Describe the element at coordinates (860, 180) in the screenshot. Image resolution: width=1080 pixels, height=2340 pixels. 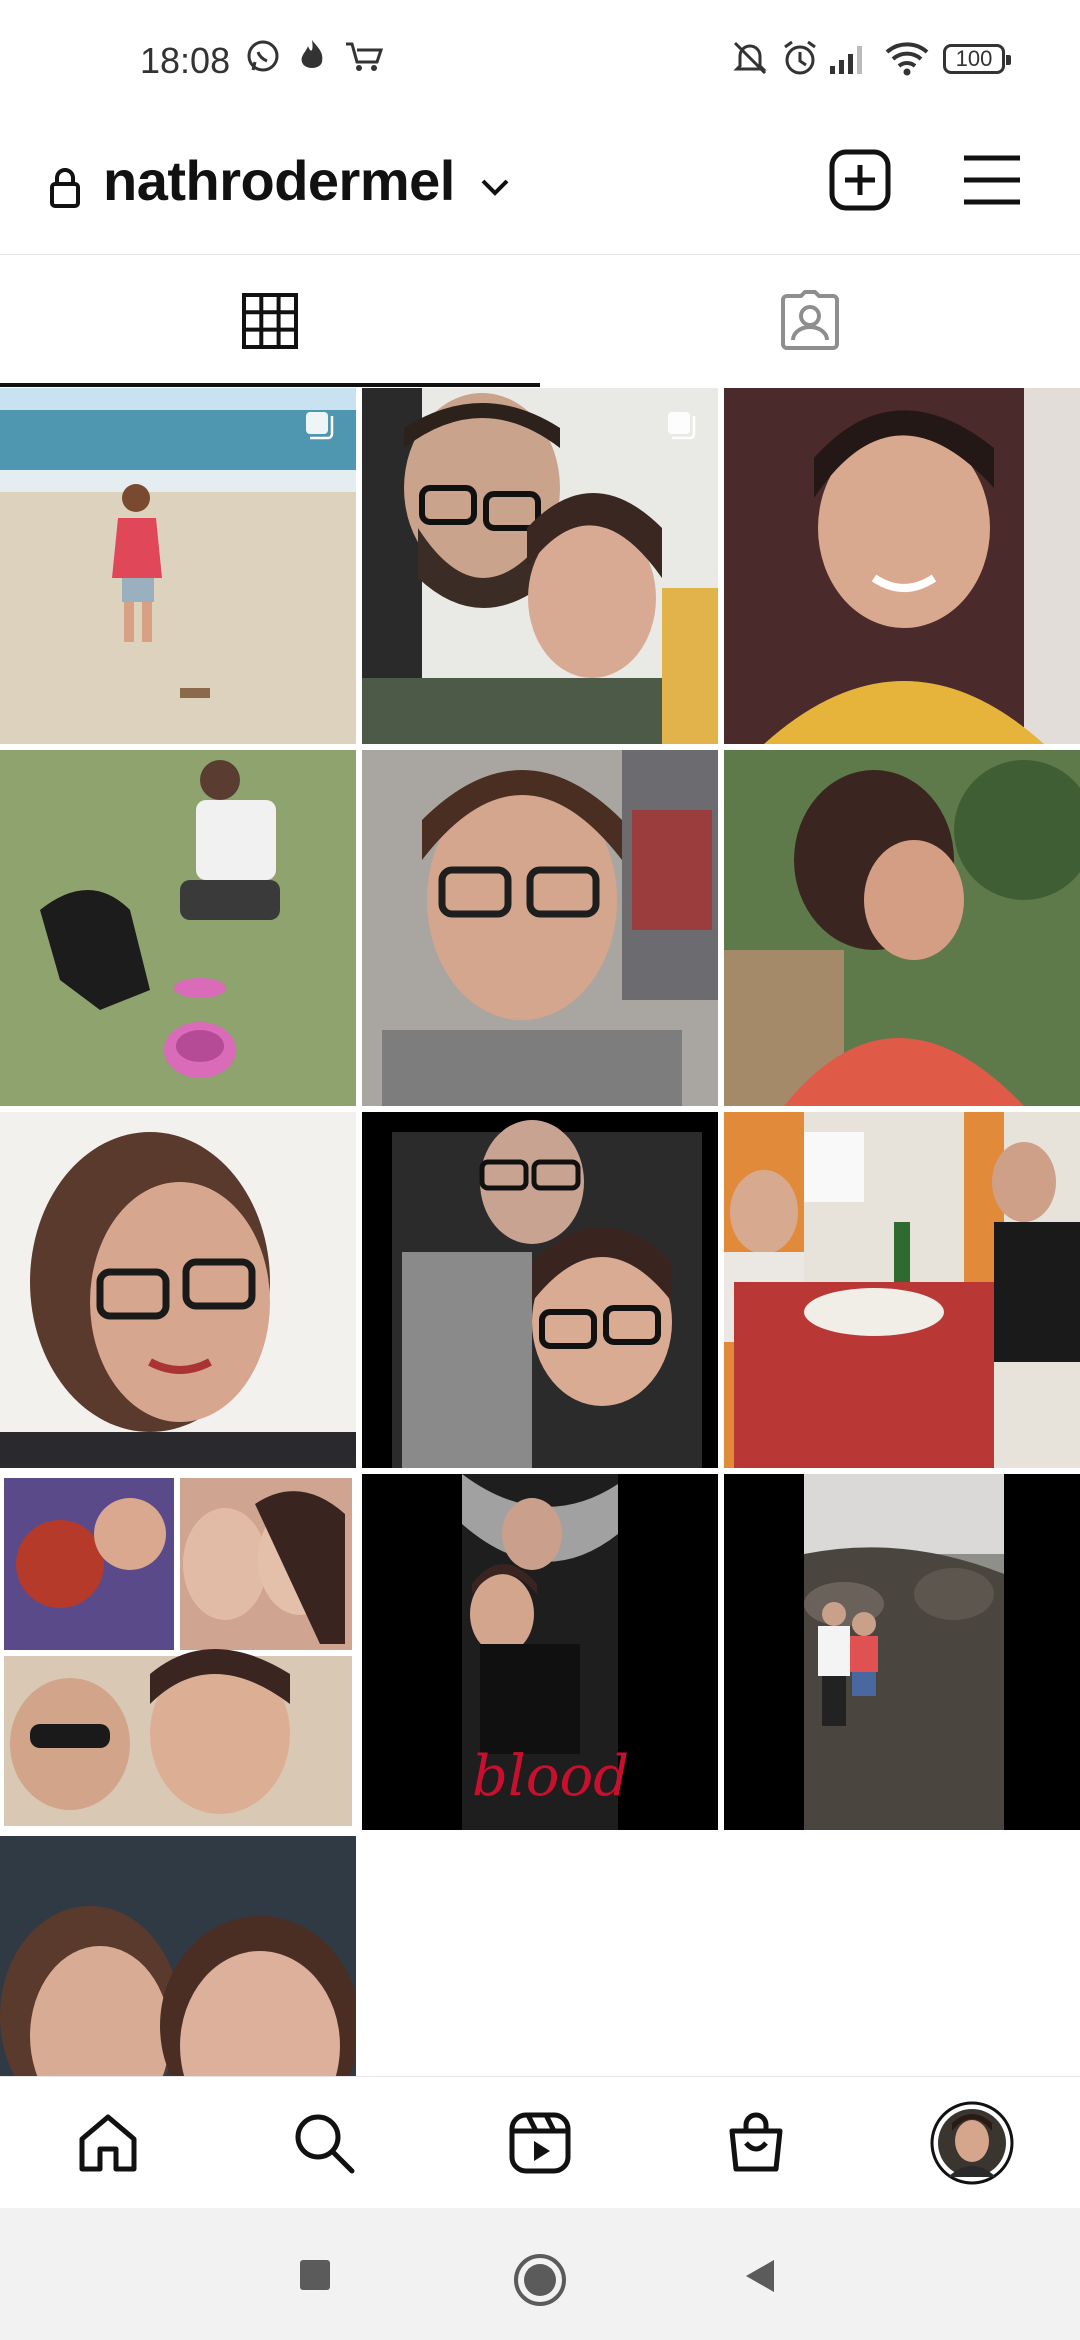
I see `new-post-icon` at that location.